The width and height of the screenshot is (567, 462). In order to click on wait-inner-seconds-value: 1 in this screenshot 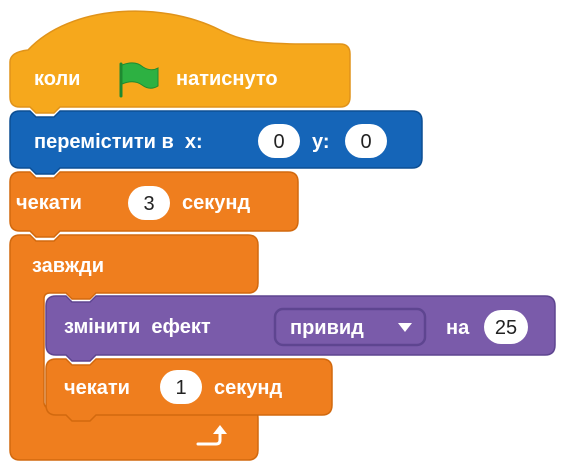, I will do `click(180, 388)`.